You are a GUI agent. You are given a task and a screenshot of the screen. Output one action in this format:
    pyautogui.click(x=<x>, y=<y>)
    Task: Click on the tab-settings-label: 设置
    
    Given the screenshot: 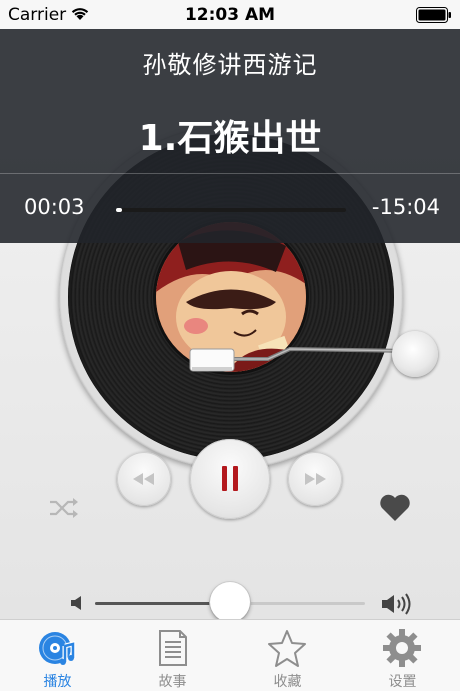 What is the action you would take?
    pyautogui.click(x=402, y=682)
    